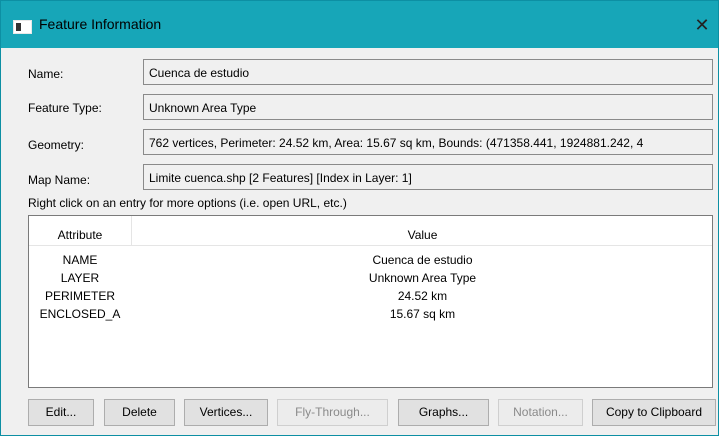  Describe the element at coordinates (370, 261) in the screenshot. I see `table-row: NAME Cuenca de estudio` at that location.